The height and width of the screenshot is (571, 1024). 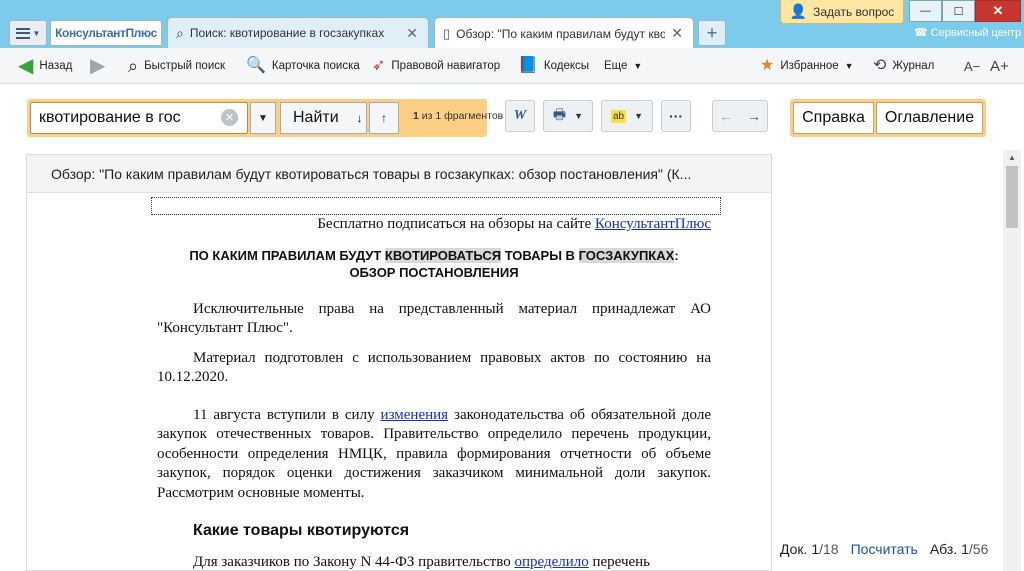 I want to click on ask-question-button: 👤 Задать вопрос, so click(x=842, y=12).